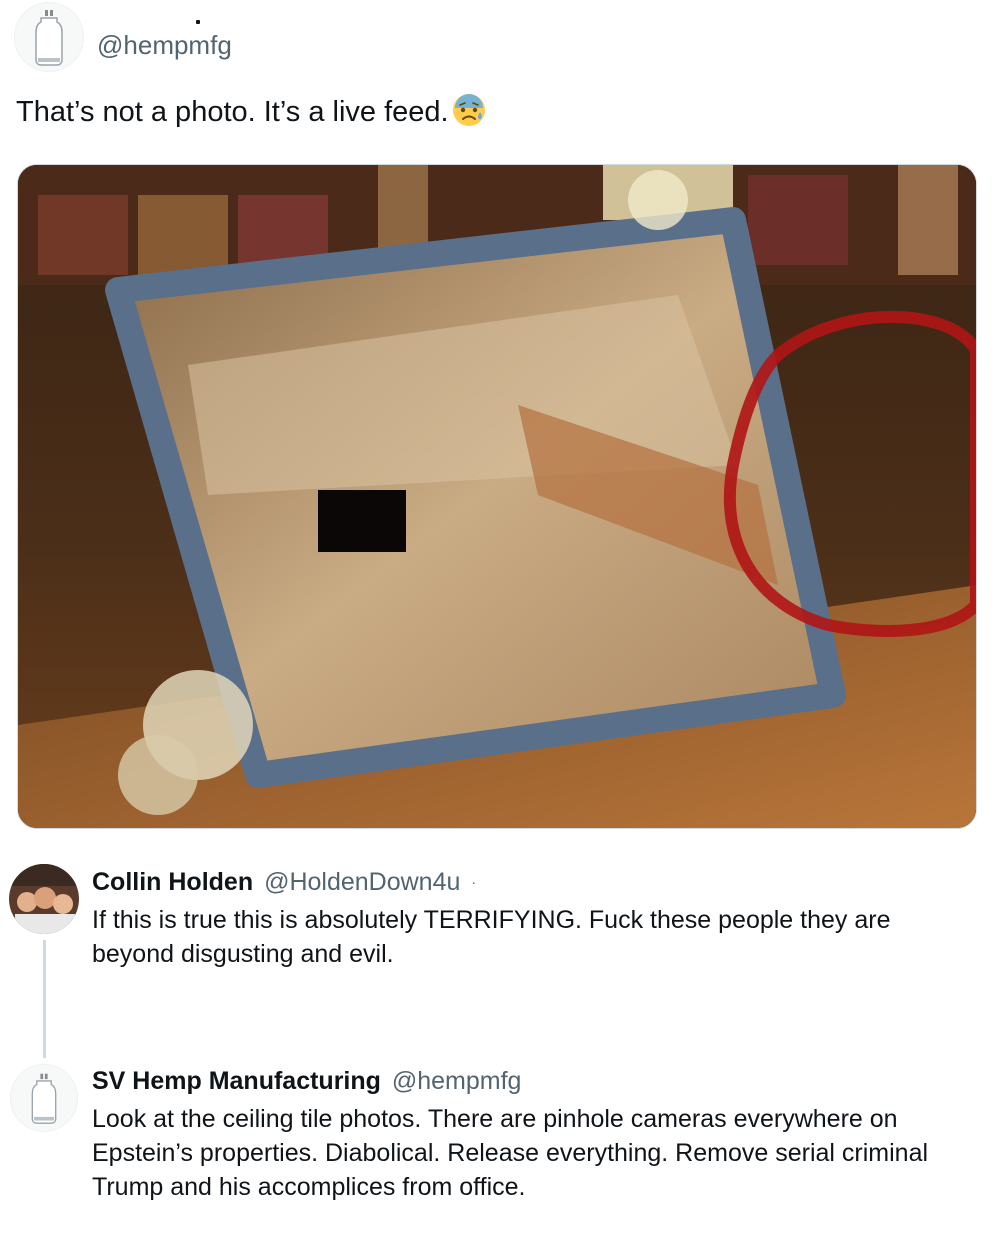  Describe the element at coordinates (362, 882) in the screenshot. I see `reply-author-handle: @HoldenDown4u` at that location.